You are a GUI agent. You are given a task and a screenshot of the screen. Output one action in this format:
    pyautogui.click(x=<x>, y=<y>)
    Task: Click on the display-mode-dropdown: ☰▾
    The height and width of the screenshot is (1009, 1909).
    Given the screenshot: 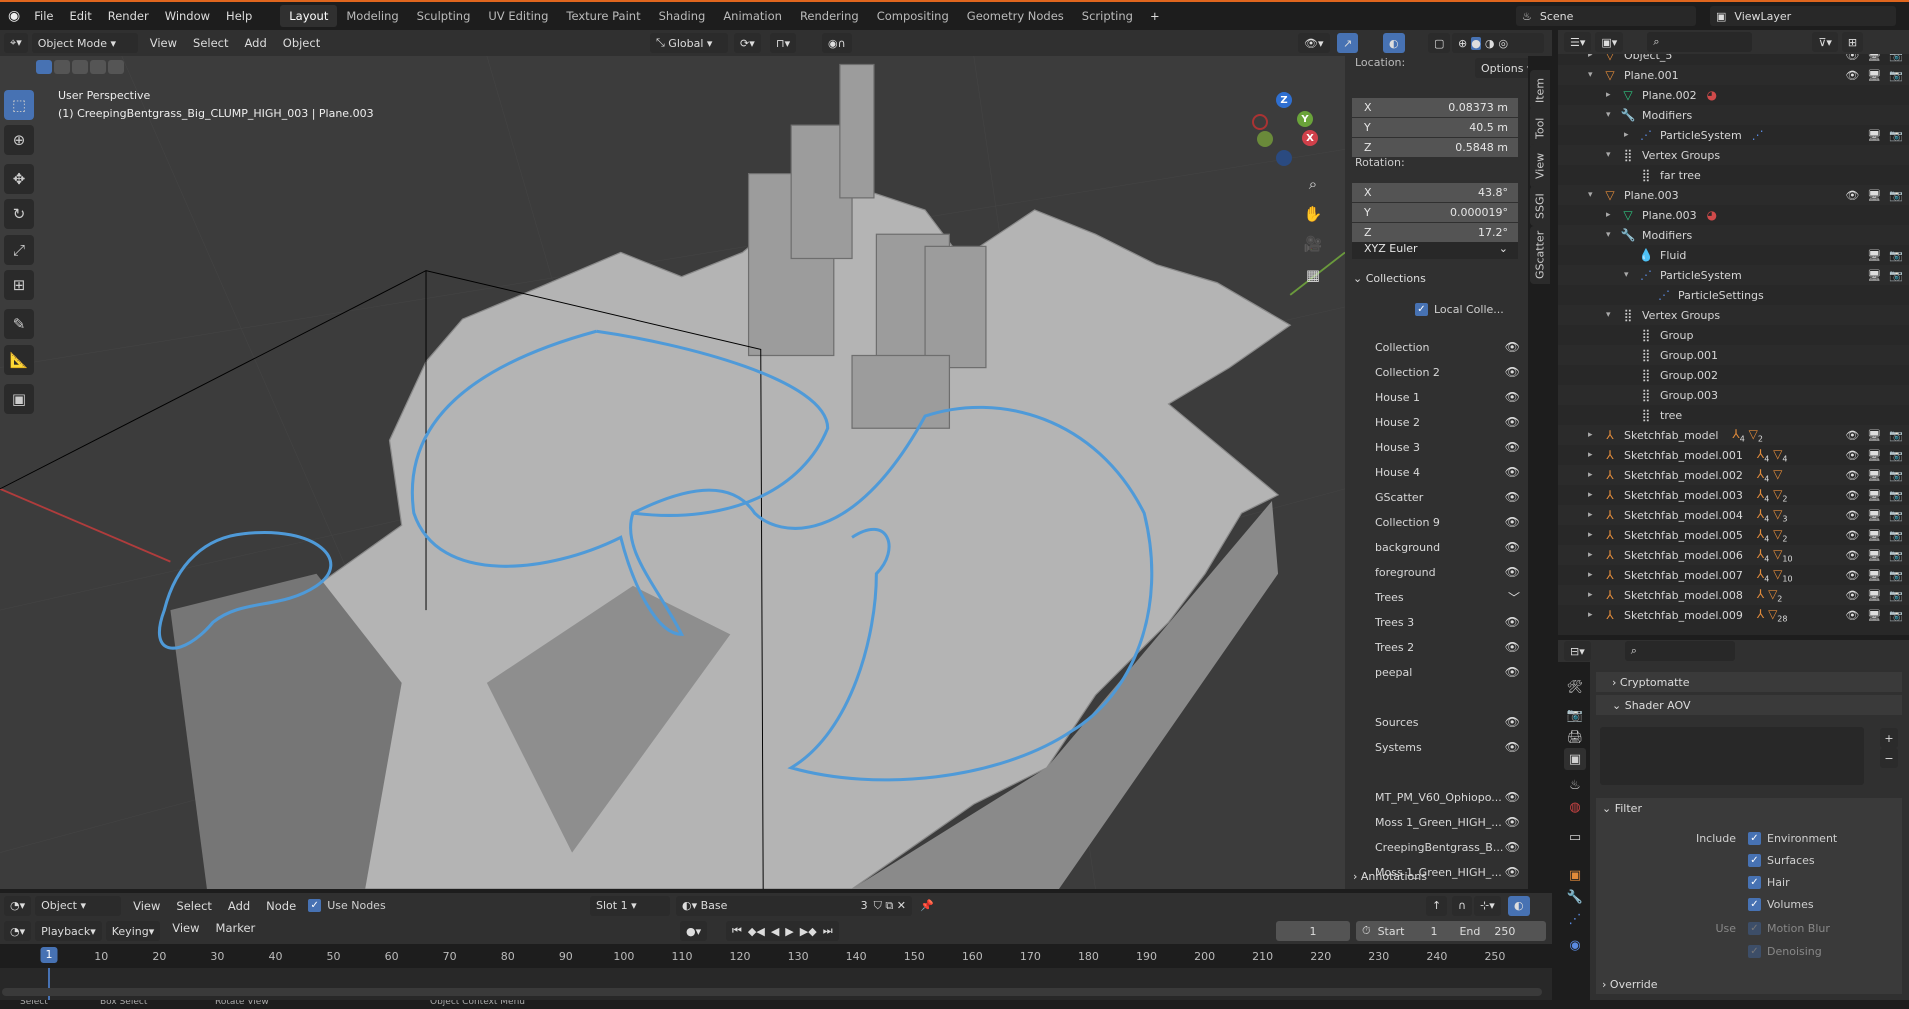 What is the action you would take?
    pyautogui.click(x=1578, y=42)
    